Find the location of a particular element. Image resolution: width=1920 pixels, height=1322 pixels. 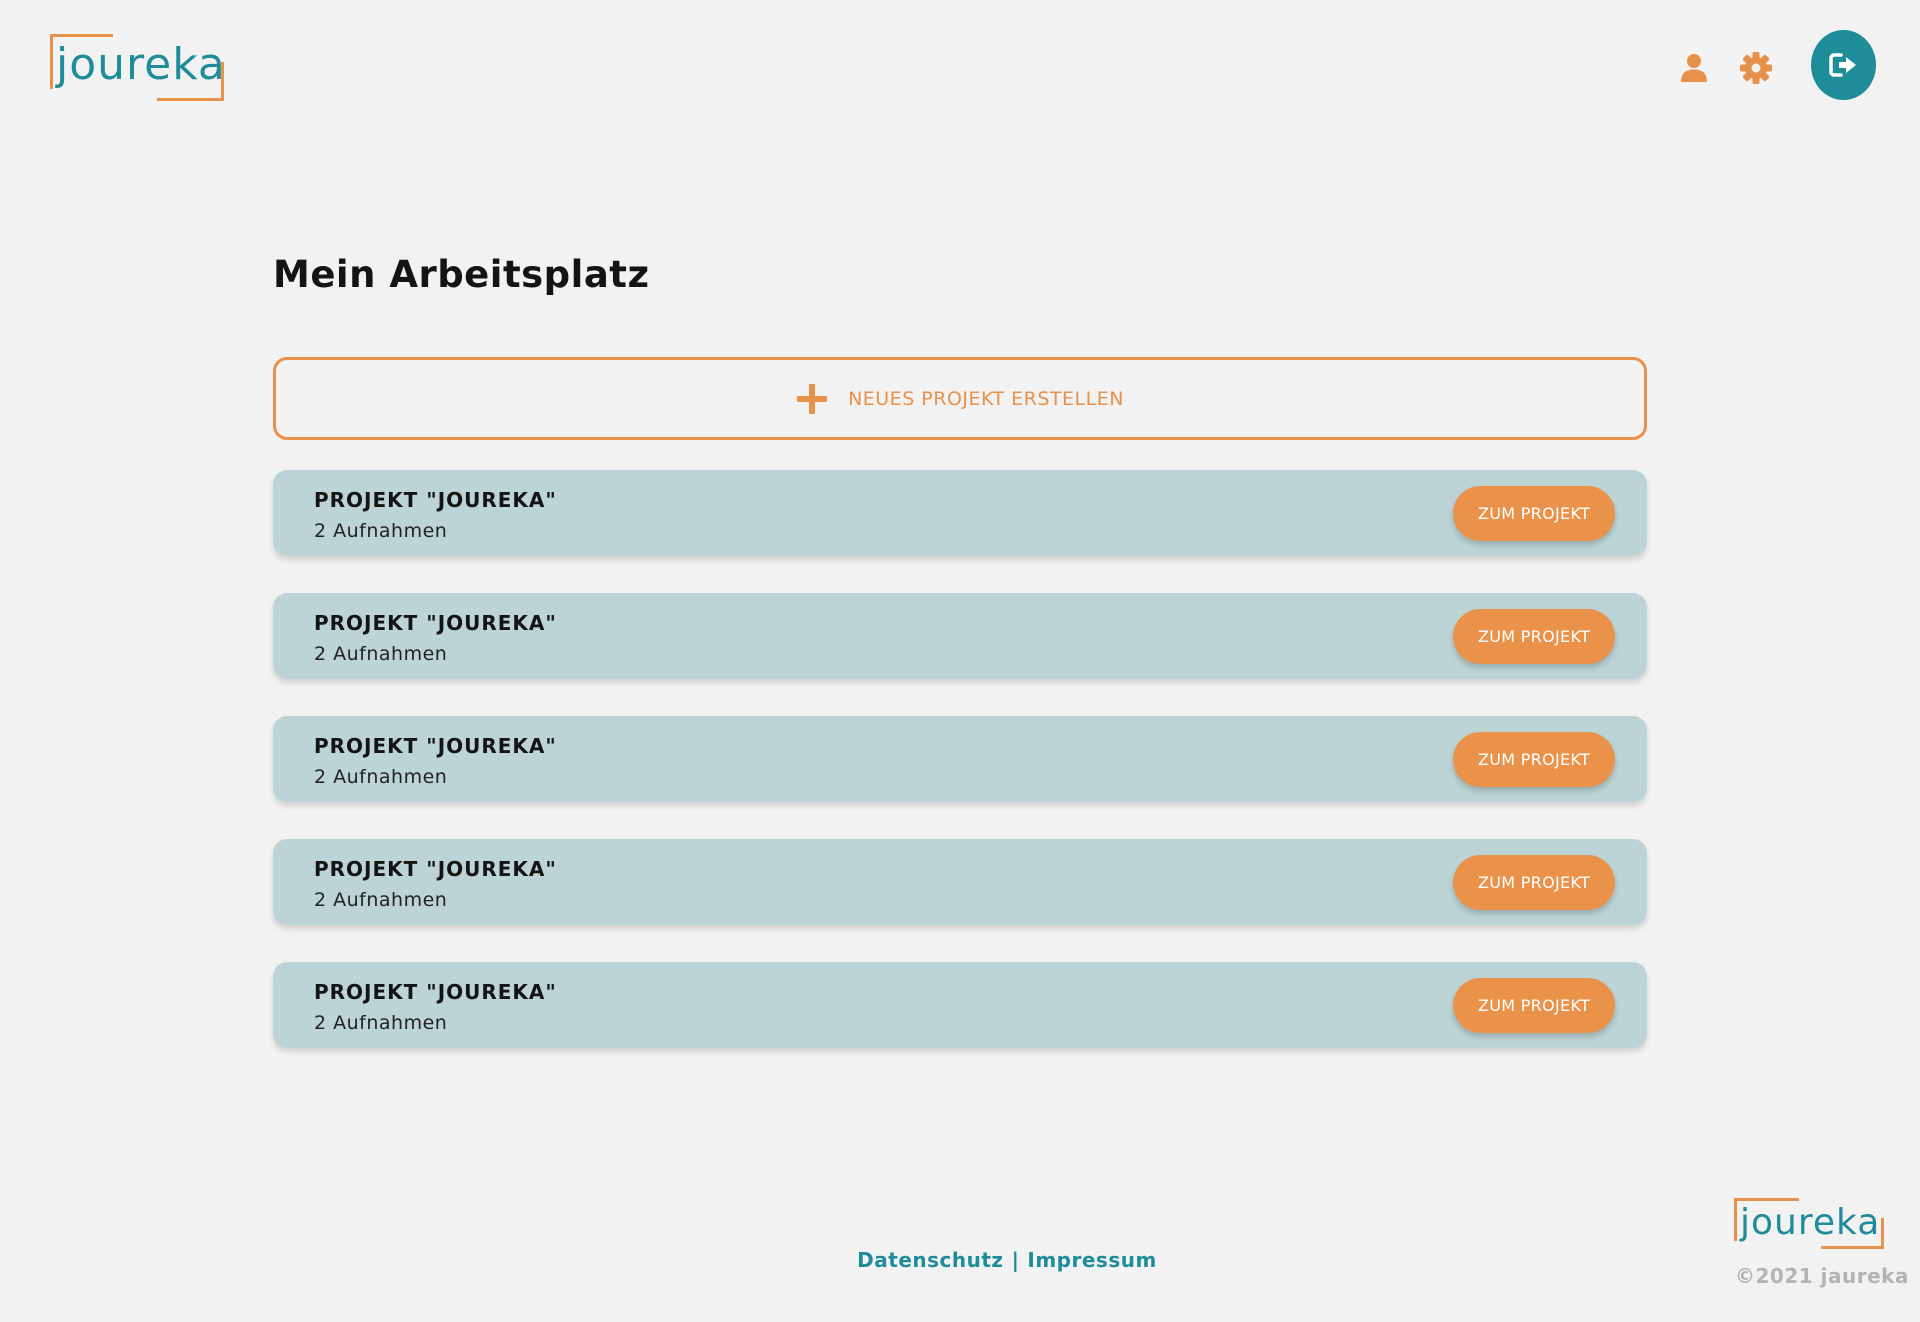

user-icon-glyph is located at coordinates (1694, 68).